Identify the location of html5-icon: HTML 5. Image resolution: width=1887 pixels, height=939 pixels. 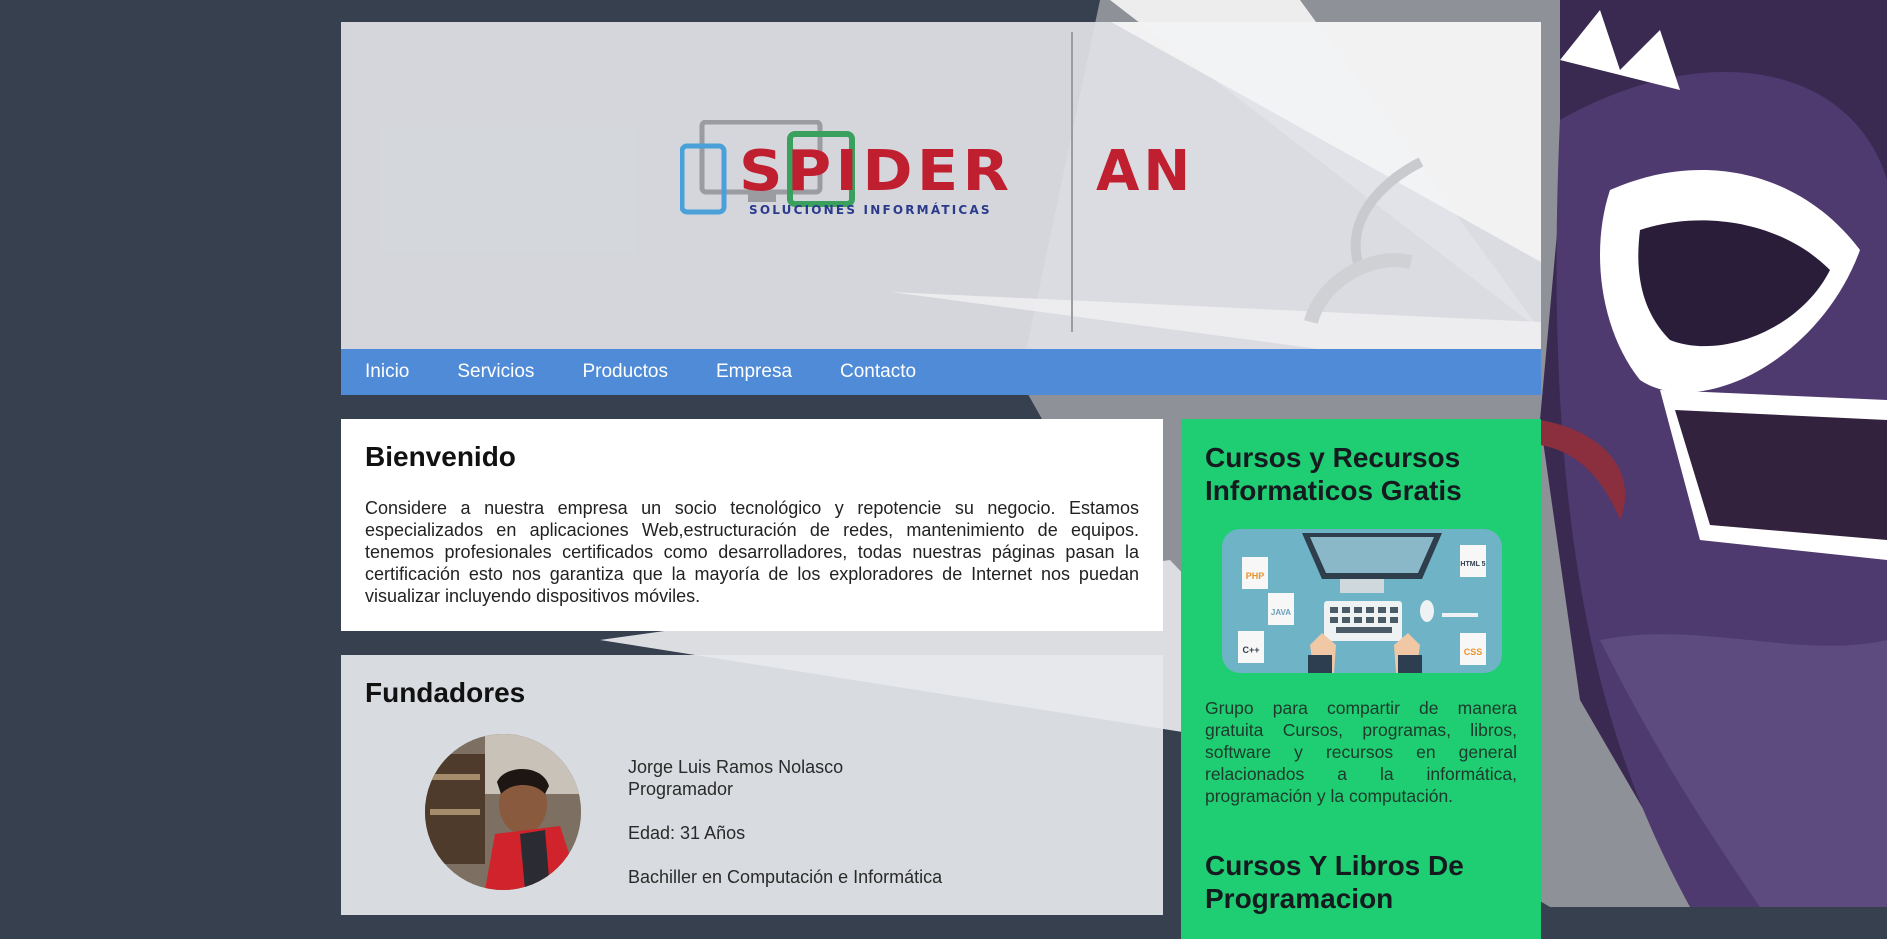
(1472, 564).